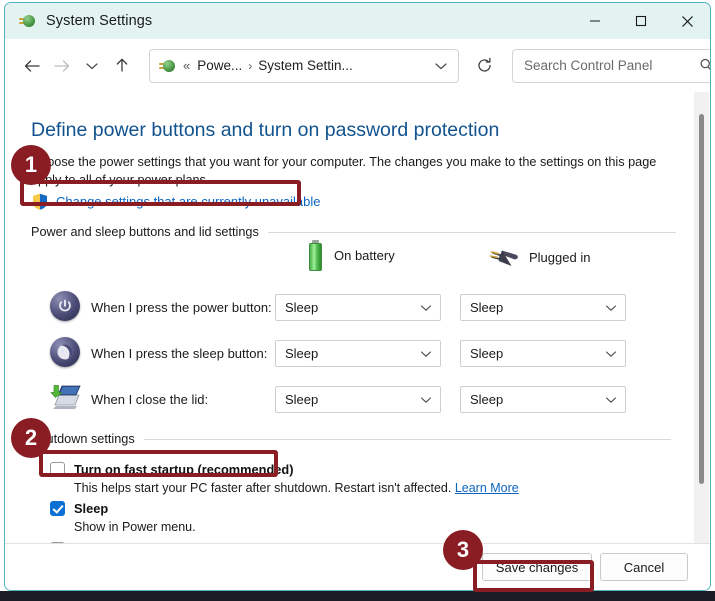 The height and width of the screenshot is (601, 715). Describe the element at coordinates (357, 596) in the screenshot. I see `desktop-background` at that location.